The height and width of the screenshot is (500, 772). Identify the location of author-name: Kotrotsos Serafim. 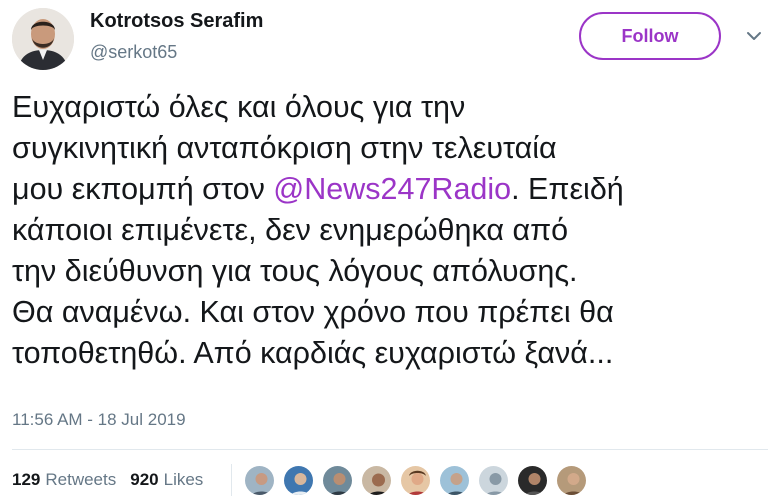
(176, 21).